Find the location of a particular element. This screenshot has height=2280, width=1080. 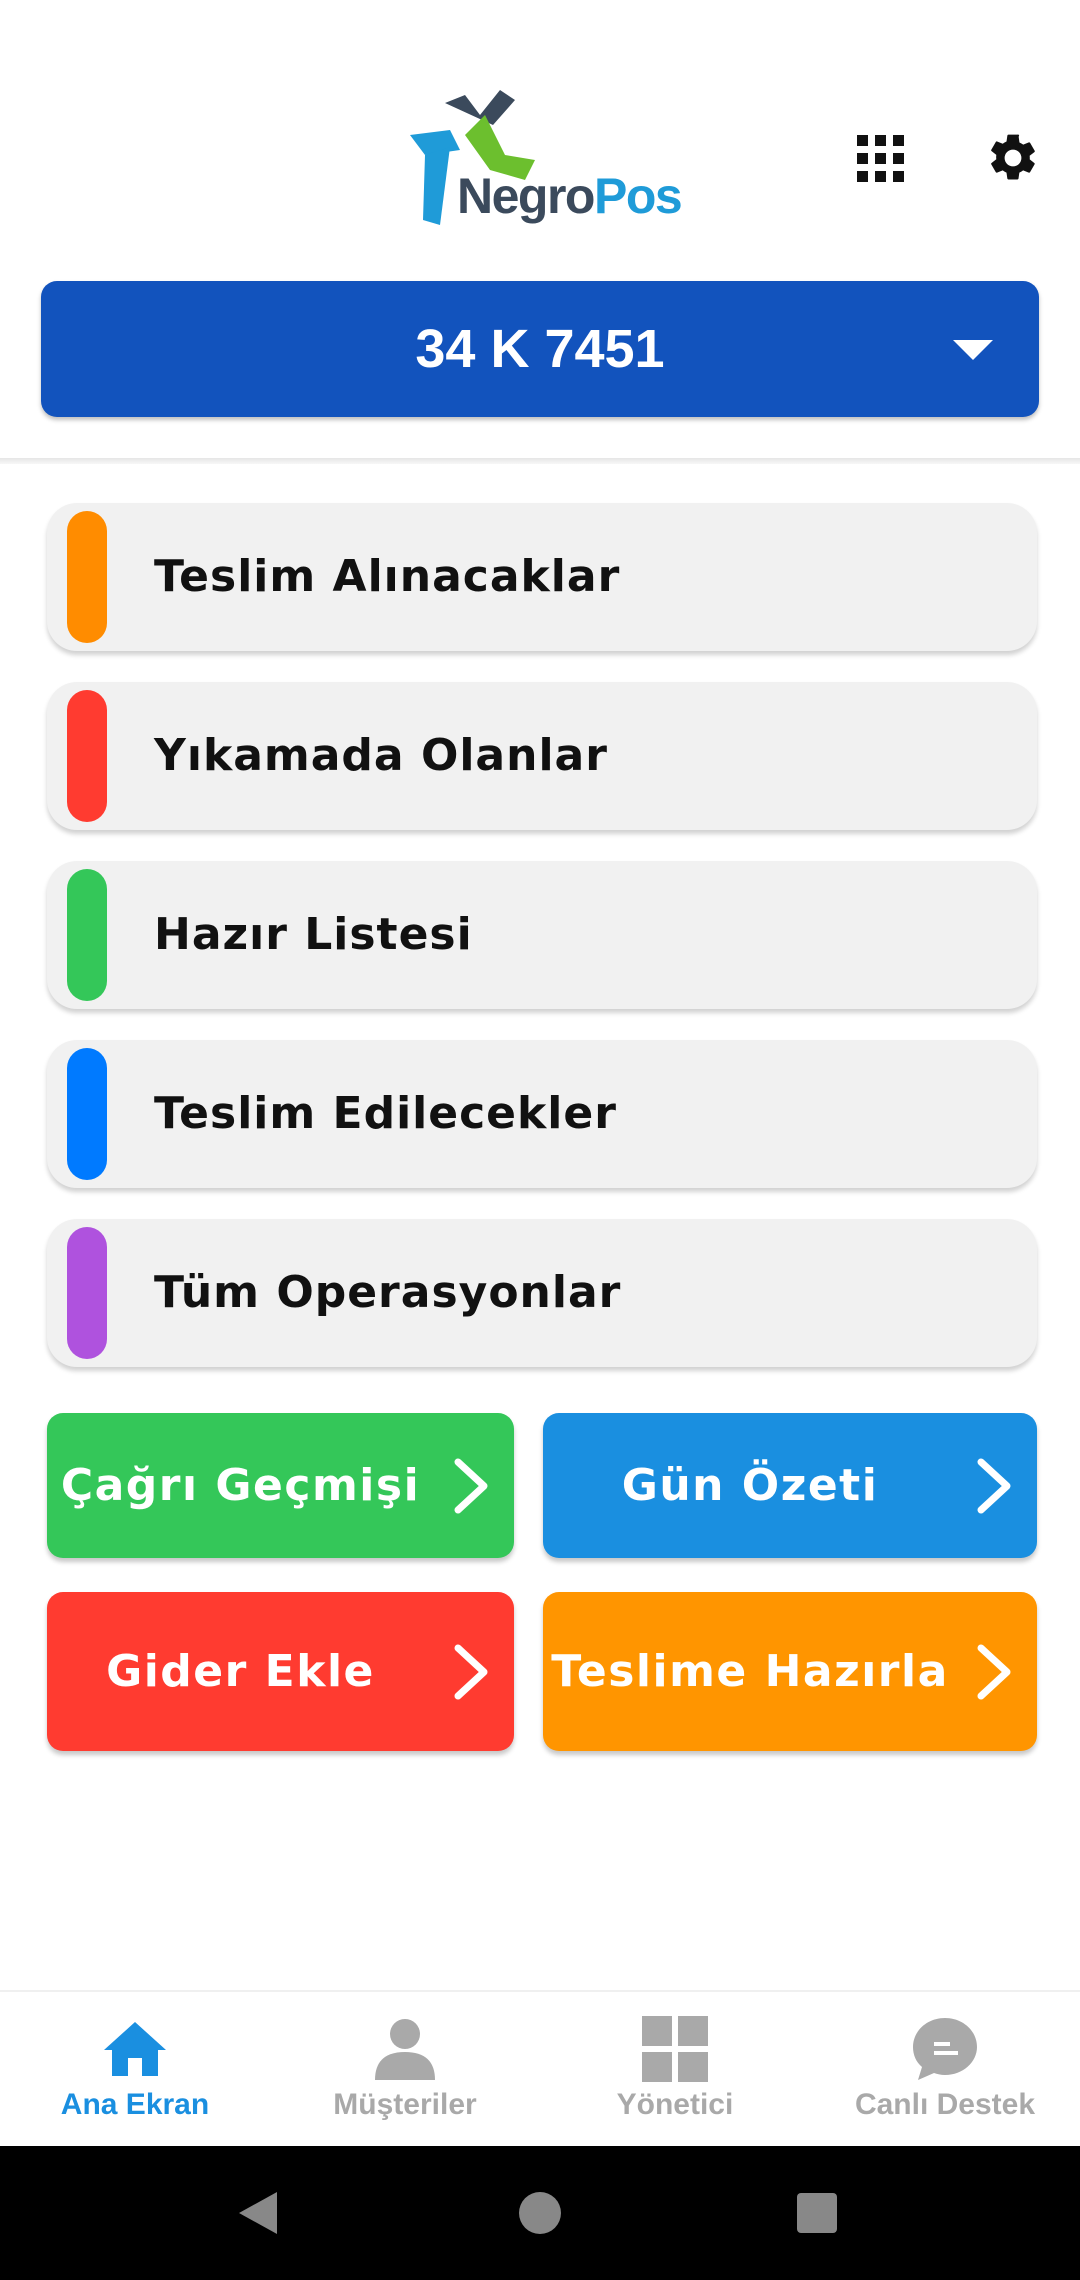

home-circle-icon is located at coordinates (540, 2213).